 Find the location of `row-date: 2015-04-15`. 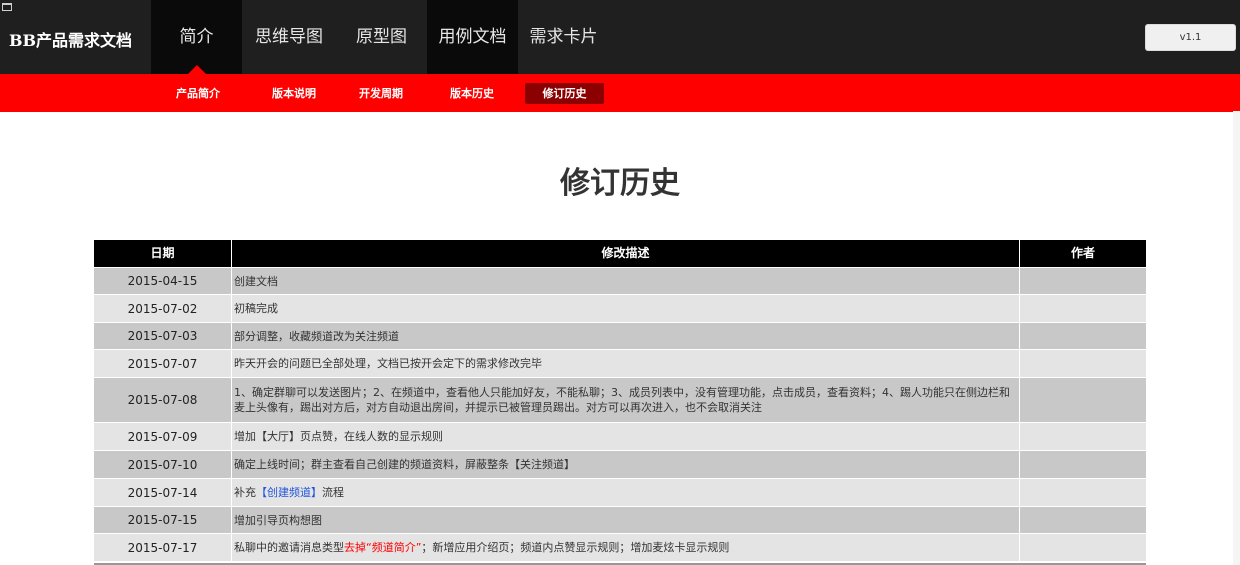

row-date: 2015-04-15 is located at coordinates (162, 281).